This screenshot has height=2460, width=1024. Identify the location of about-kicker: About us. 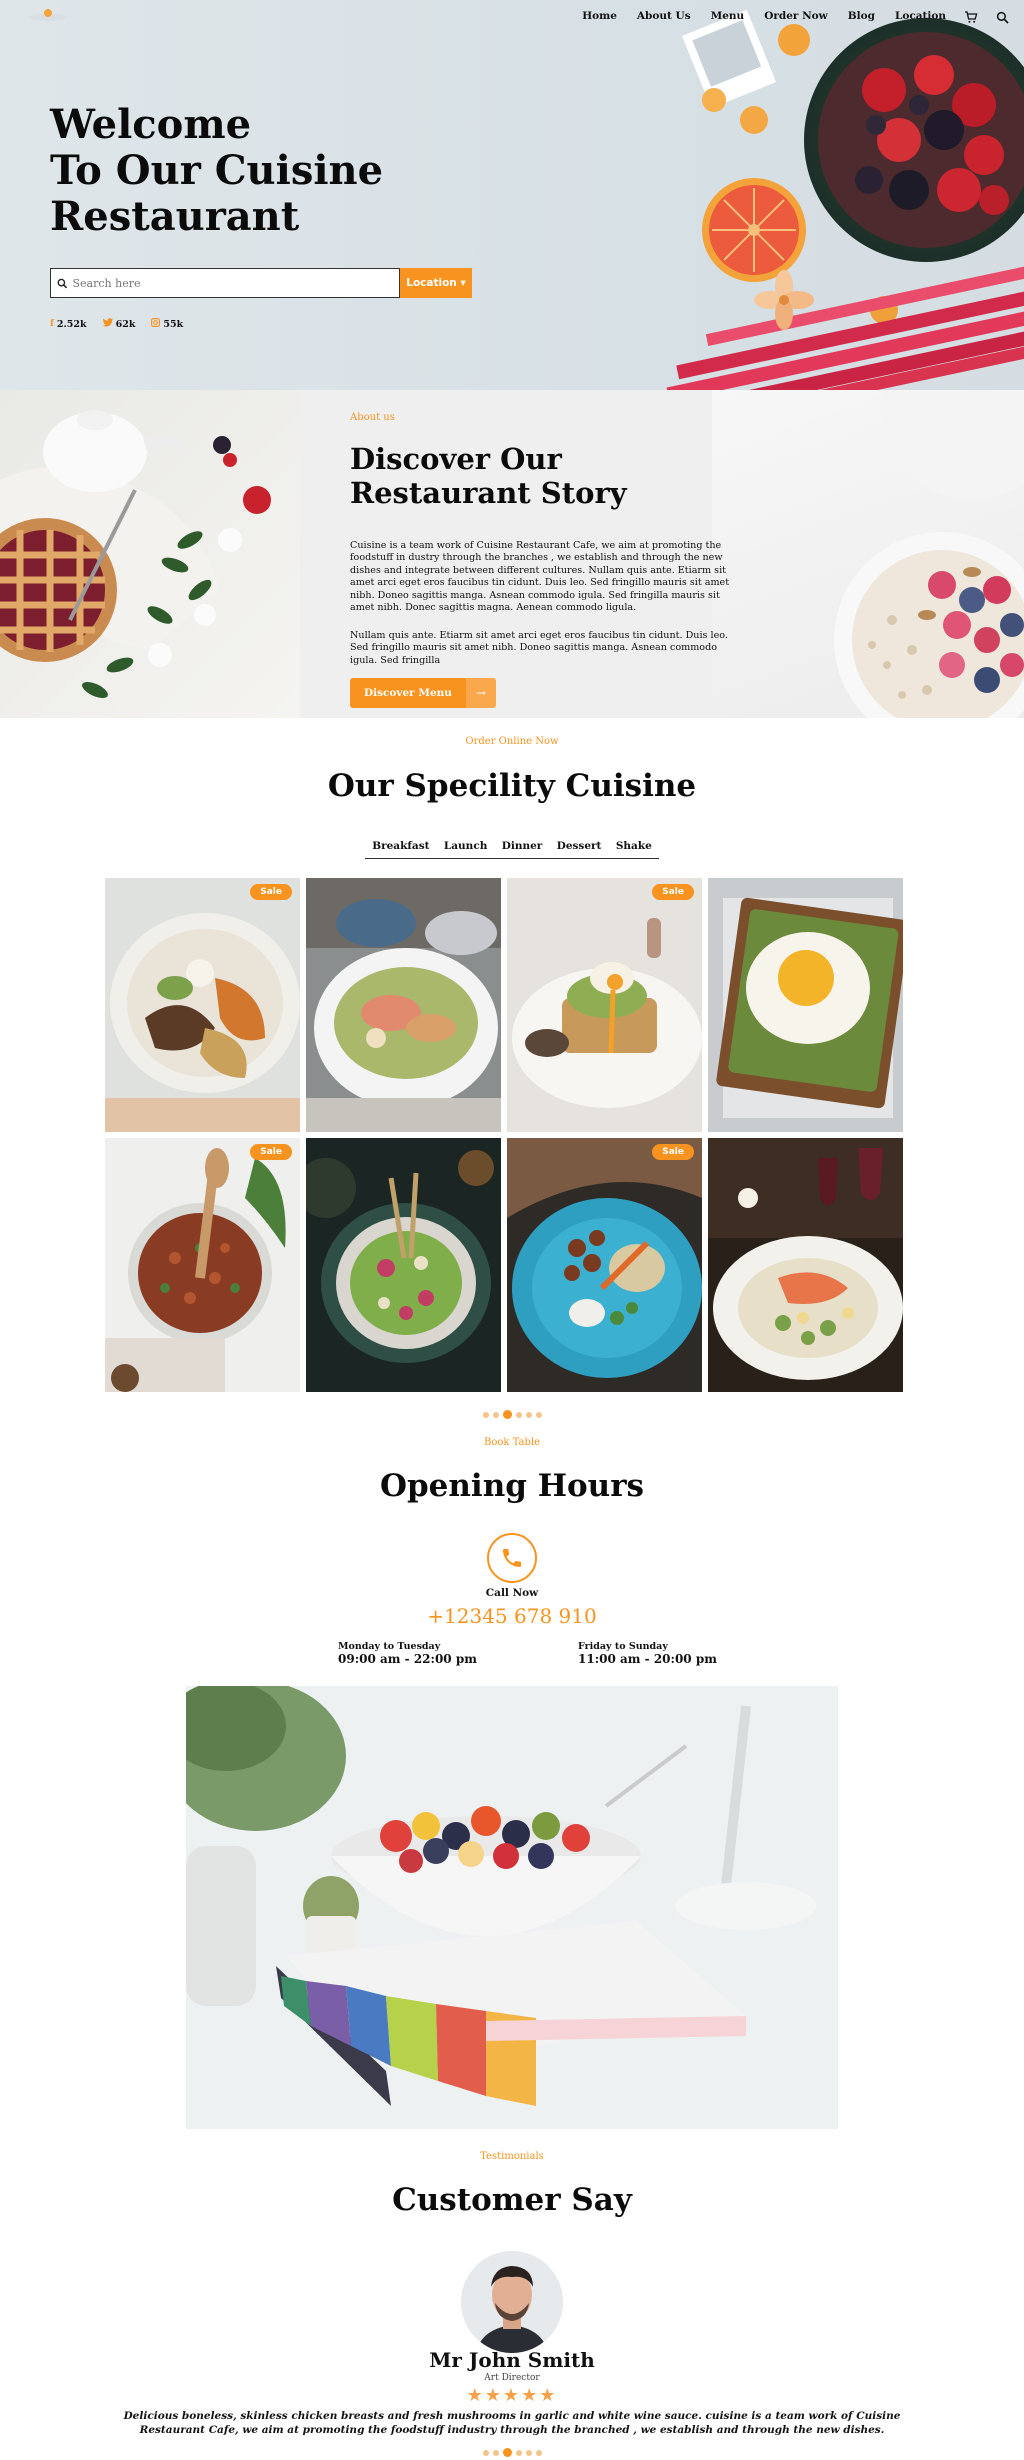
(372, 417).